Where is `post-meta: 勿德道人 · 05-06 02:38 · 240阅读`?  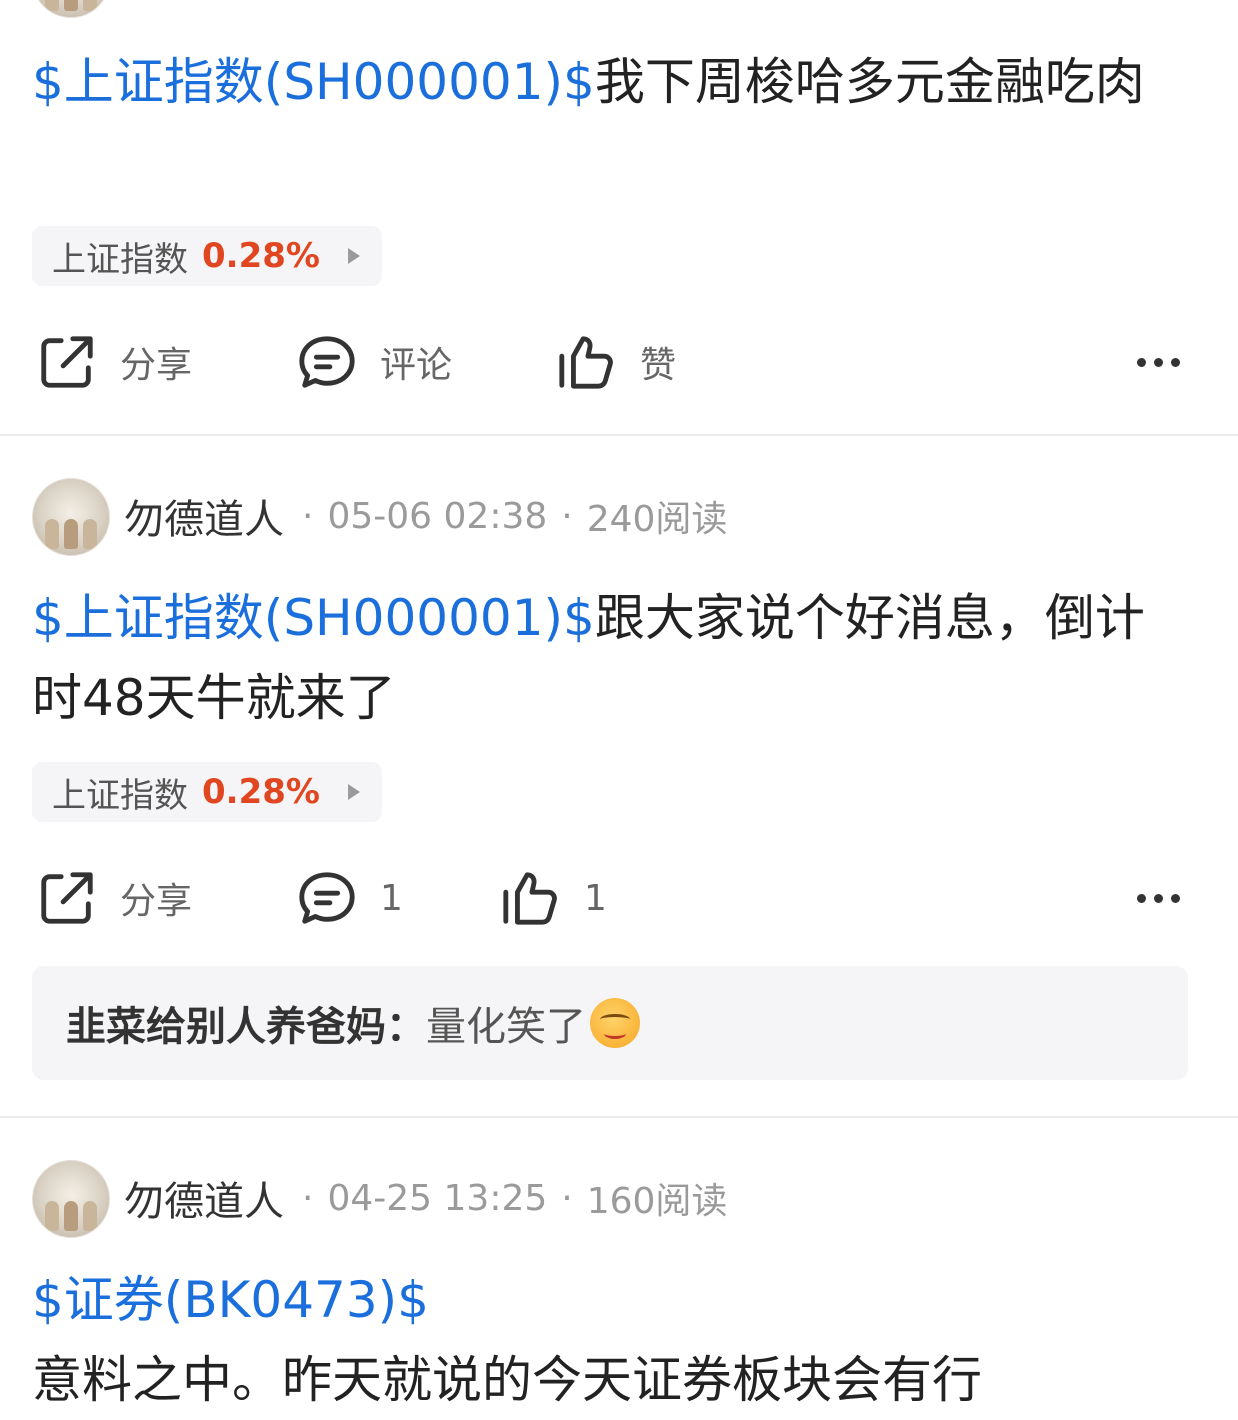 post-meta: 勿德道人 · 05-06 02:38 · 240阅读 is located at coordinates (425, 516).